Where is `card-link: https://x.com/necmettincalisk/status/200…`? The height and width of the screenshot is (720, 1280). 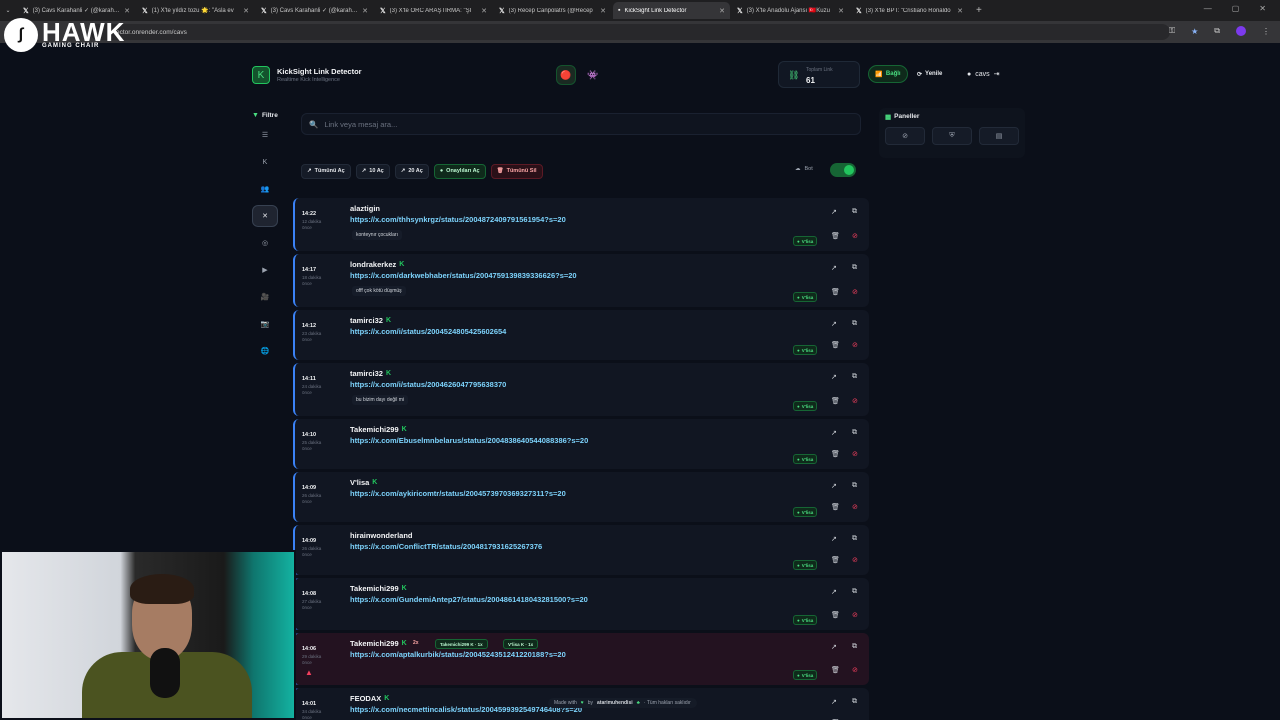
card-link: https://x.com/necmettincalisk/status/200… is located at coordinates (466, 709).